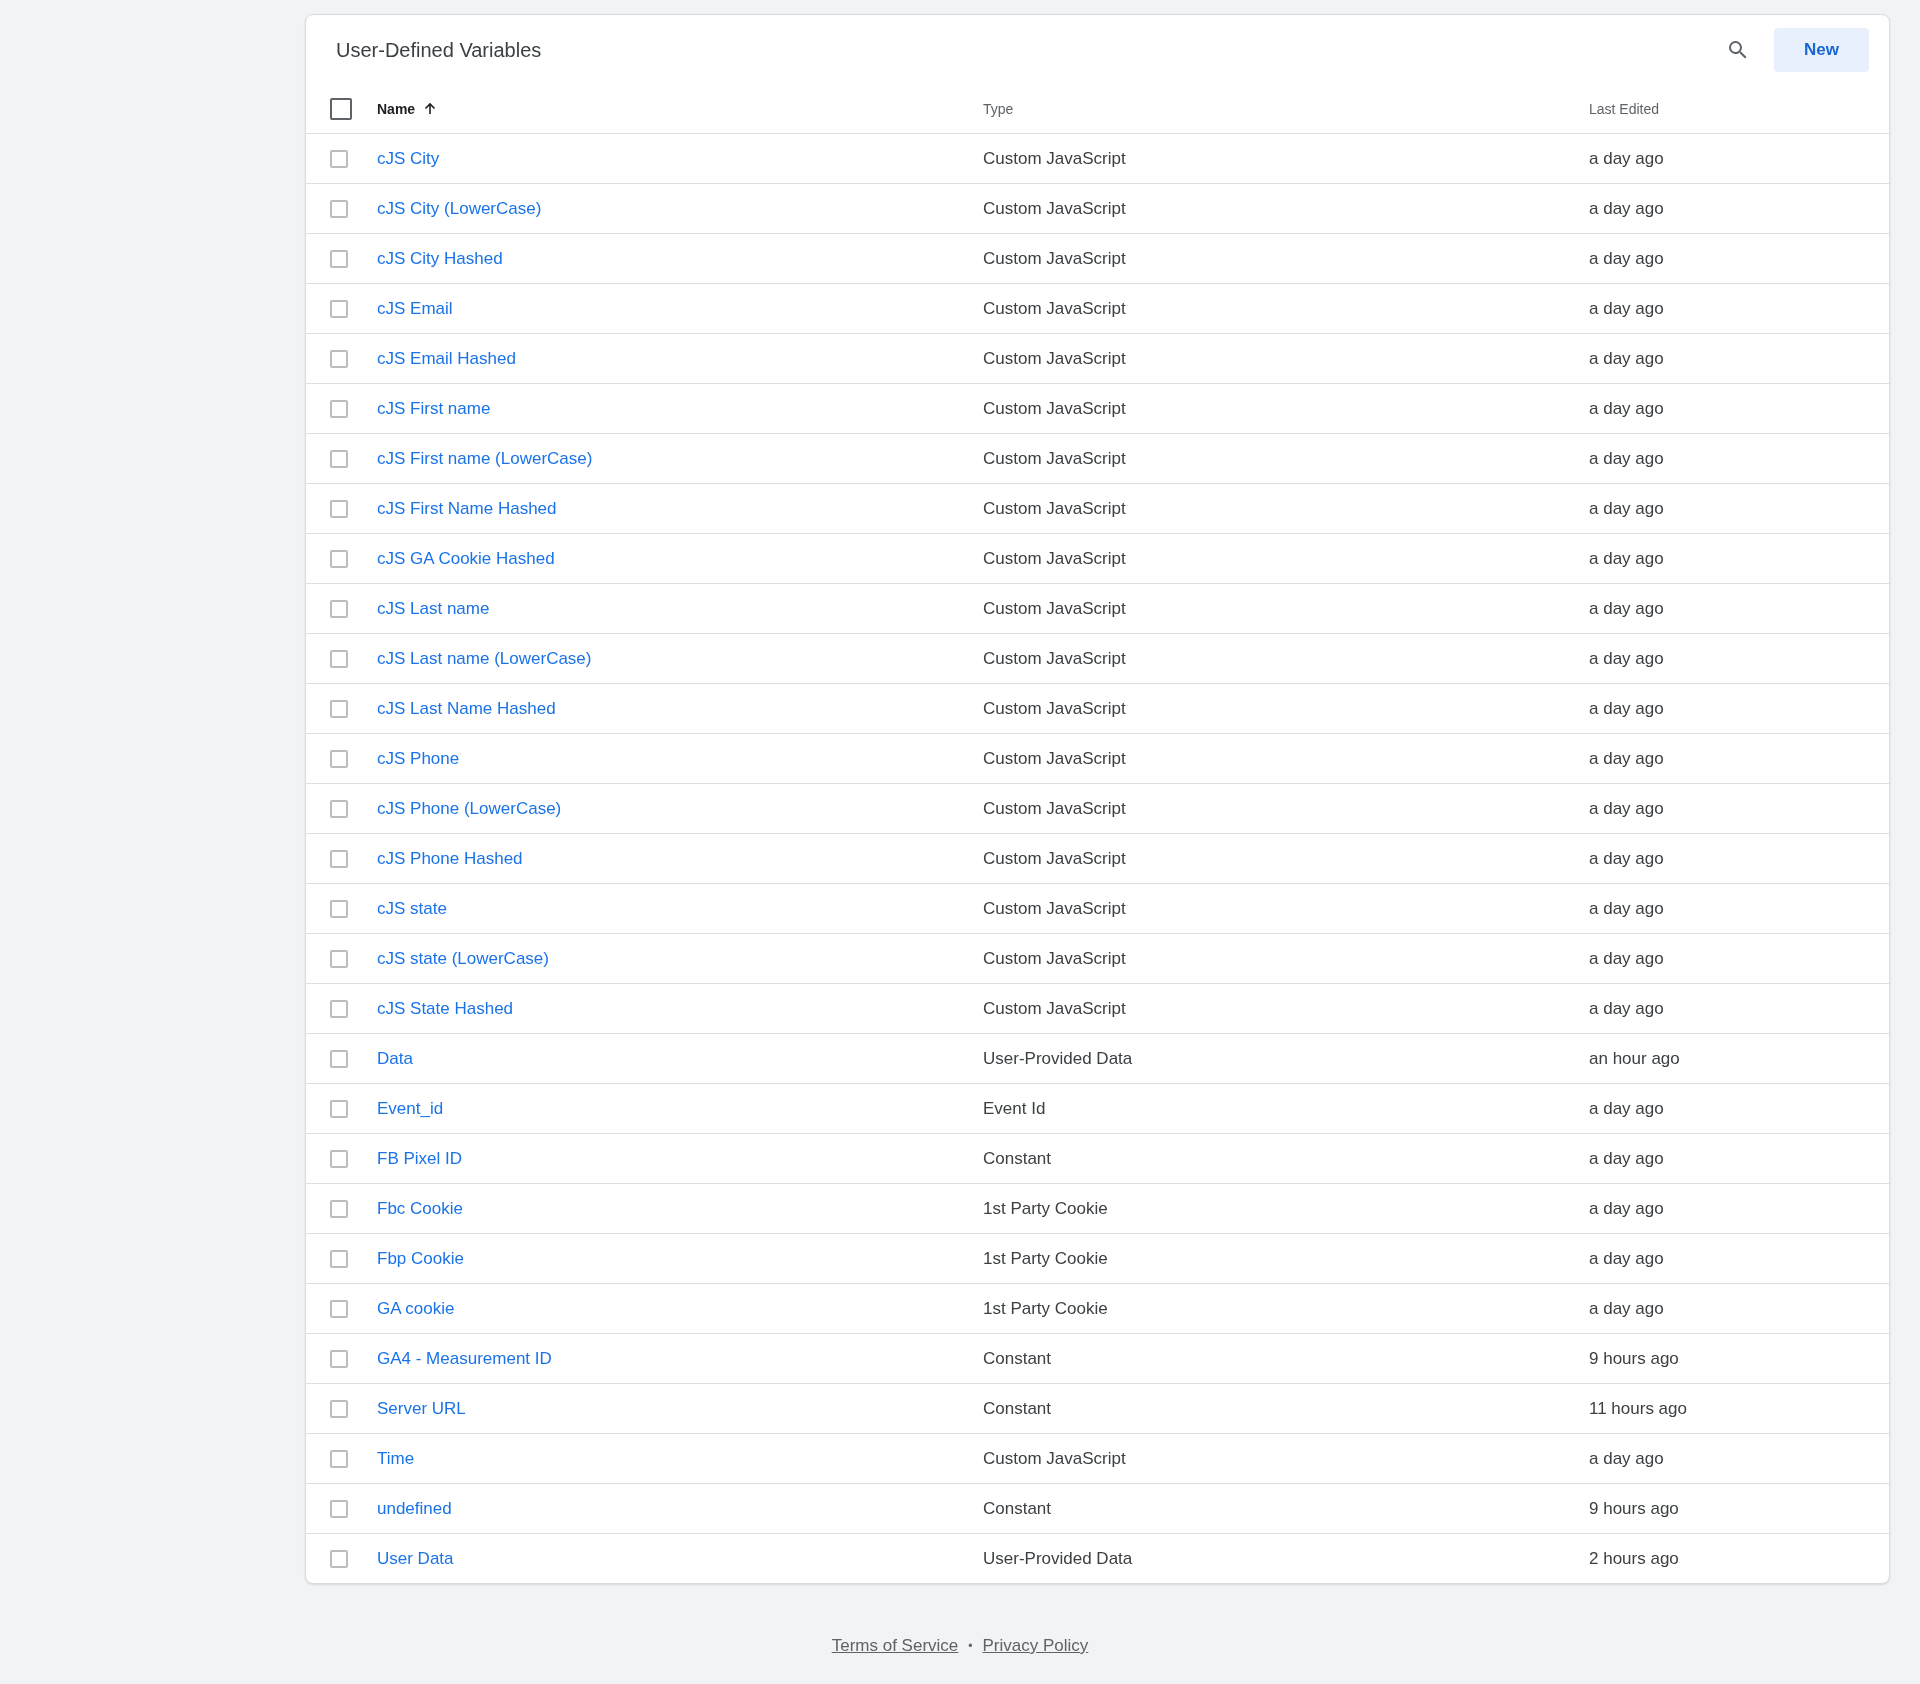 The image size is (1920, 1684). Describe the element at coordinates (998, 109) in the screenshot. I see `column-header: Type` at that location.